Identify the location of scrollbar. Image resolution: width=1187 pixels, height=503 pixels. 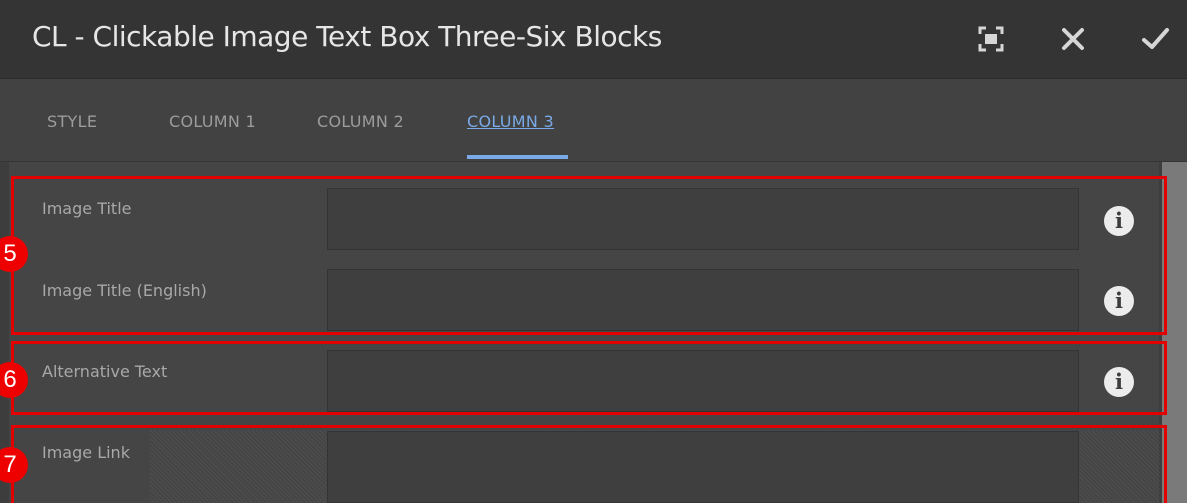
(1174, 332).